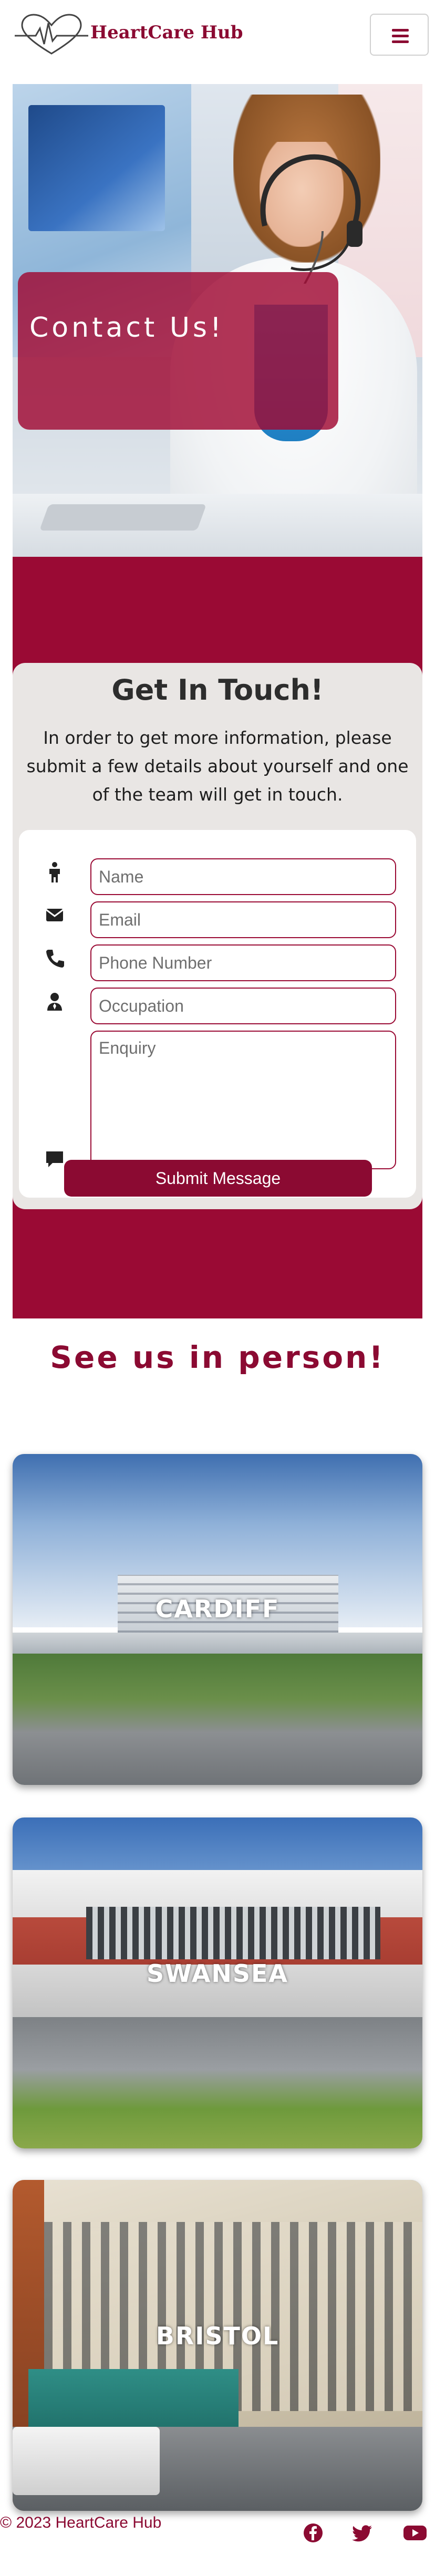 The image size is (435, 2576). Describe the element at coordinates (123, 517) in the screenshot. I see `hero-keyboard` at that location.